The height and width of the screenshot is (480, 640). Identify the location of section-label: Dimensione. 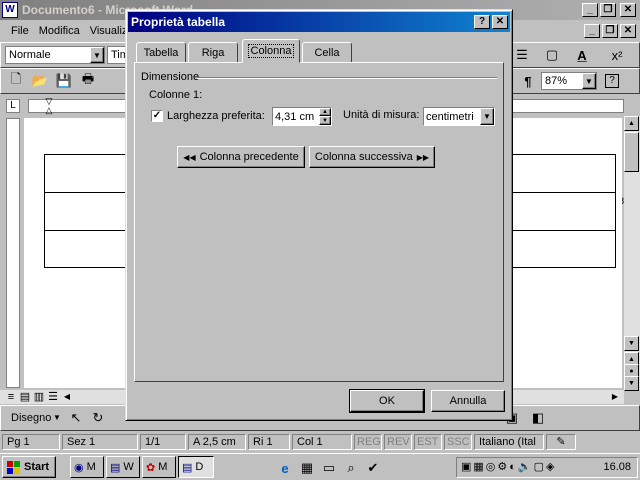
(170, 77).